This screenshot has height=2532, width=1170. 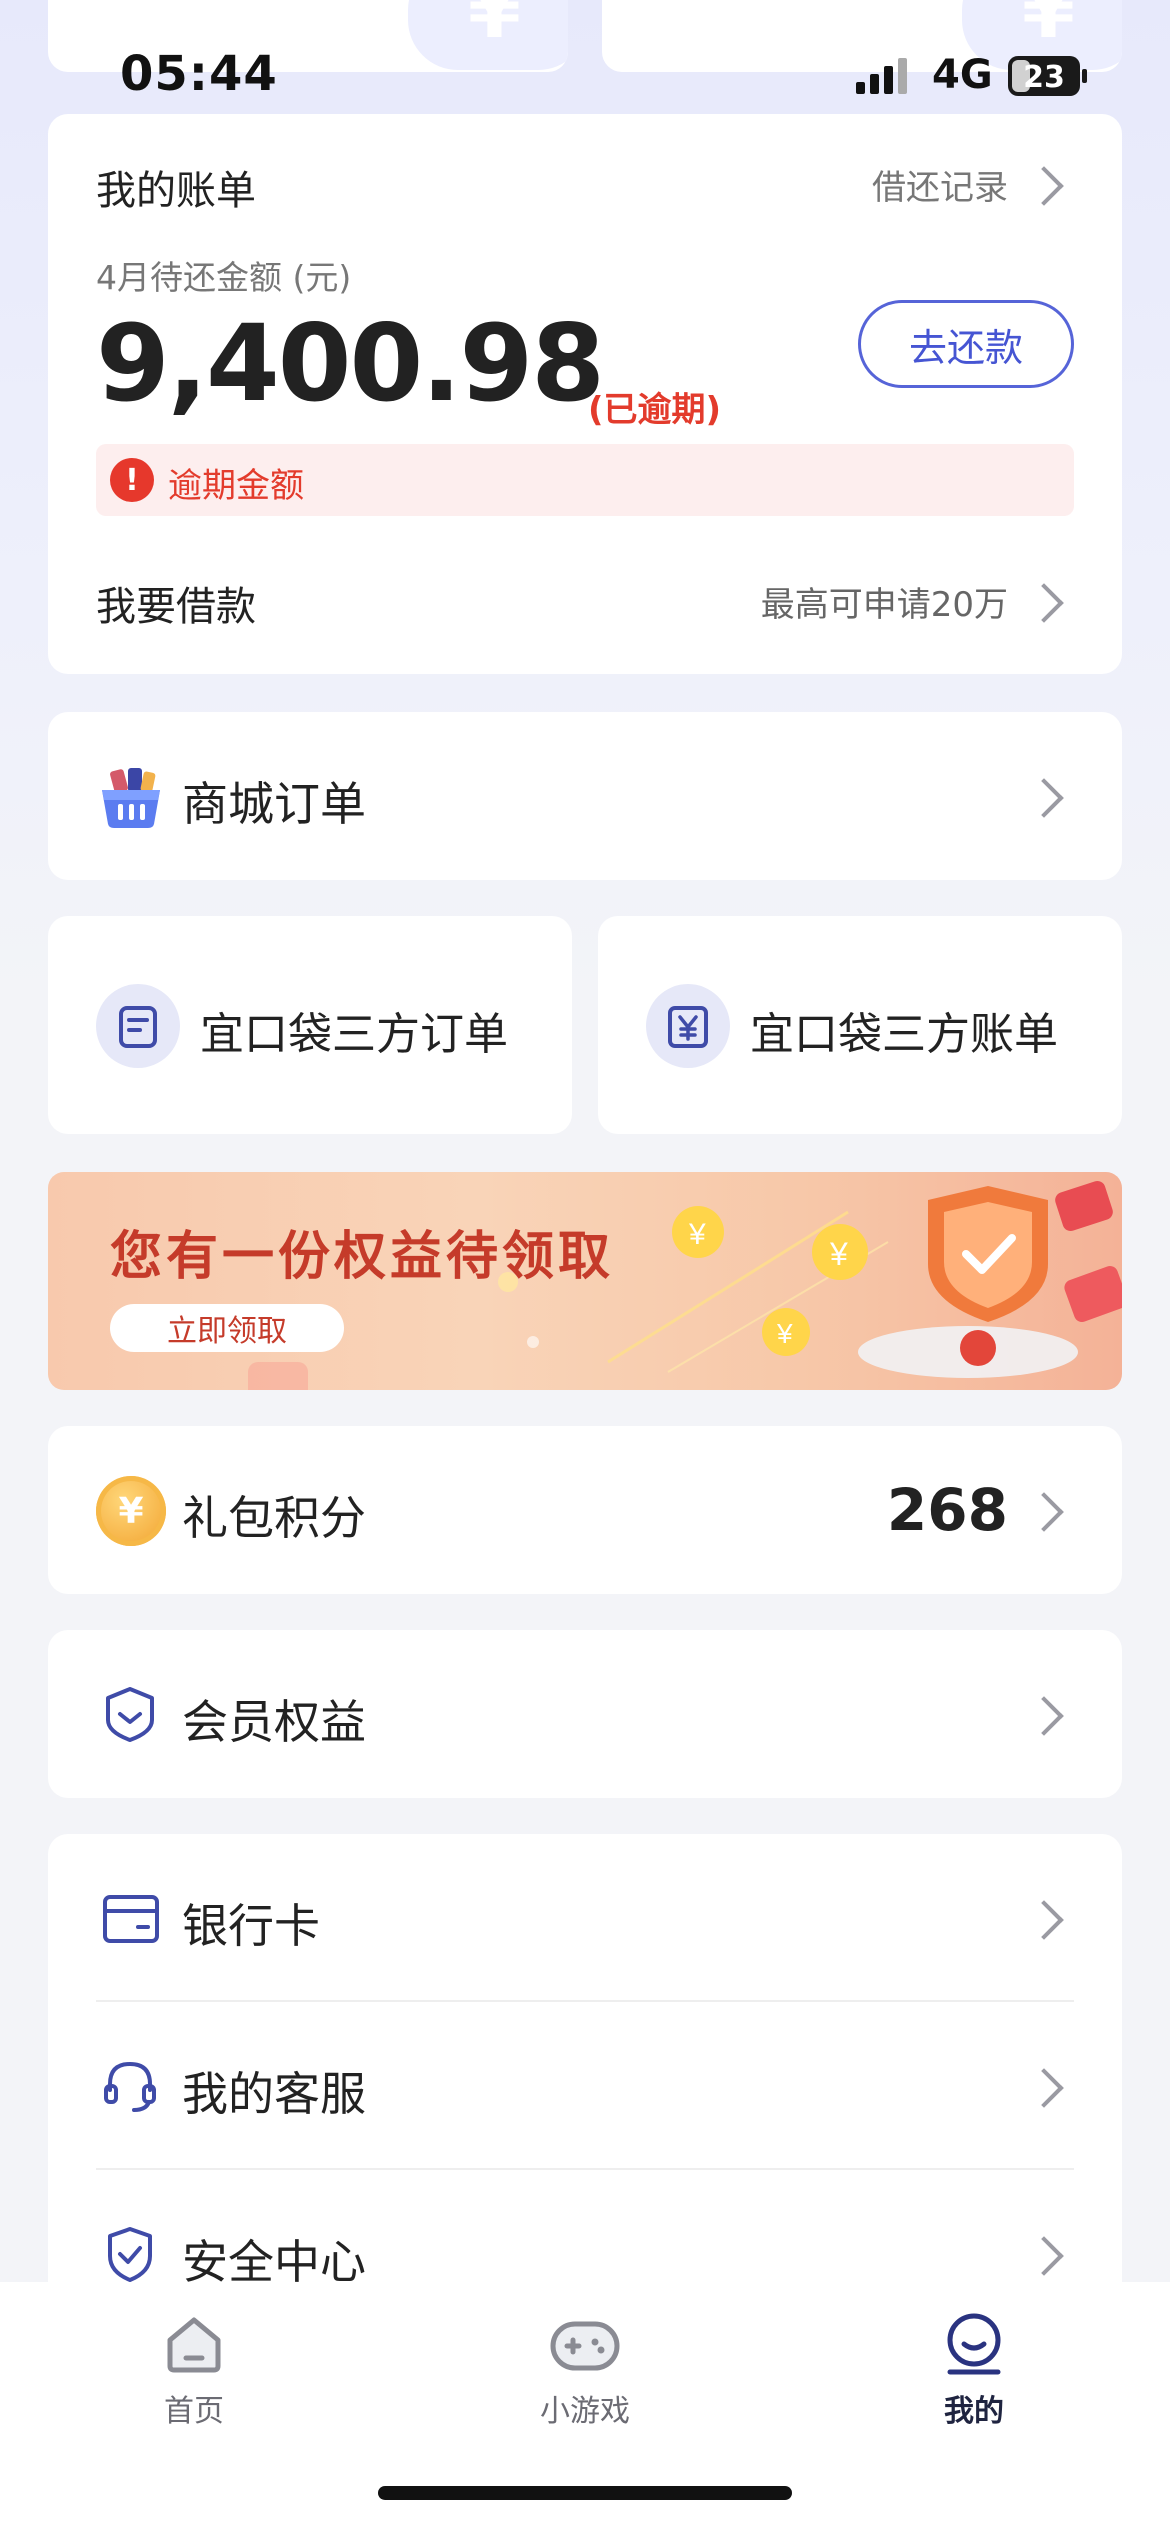 What do you see at coordinates (274, 2094) in the screenshot?
I see `list-item-label: 我的客服` at bounding box center [274, 2094].